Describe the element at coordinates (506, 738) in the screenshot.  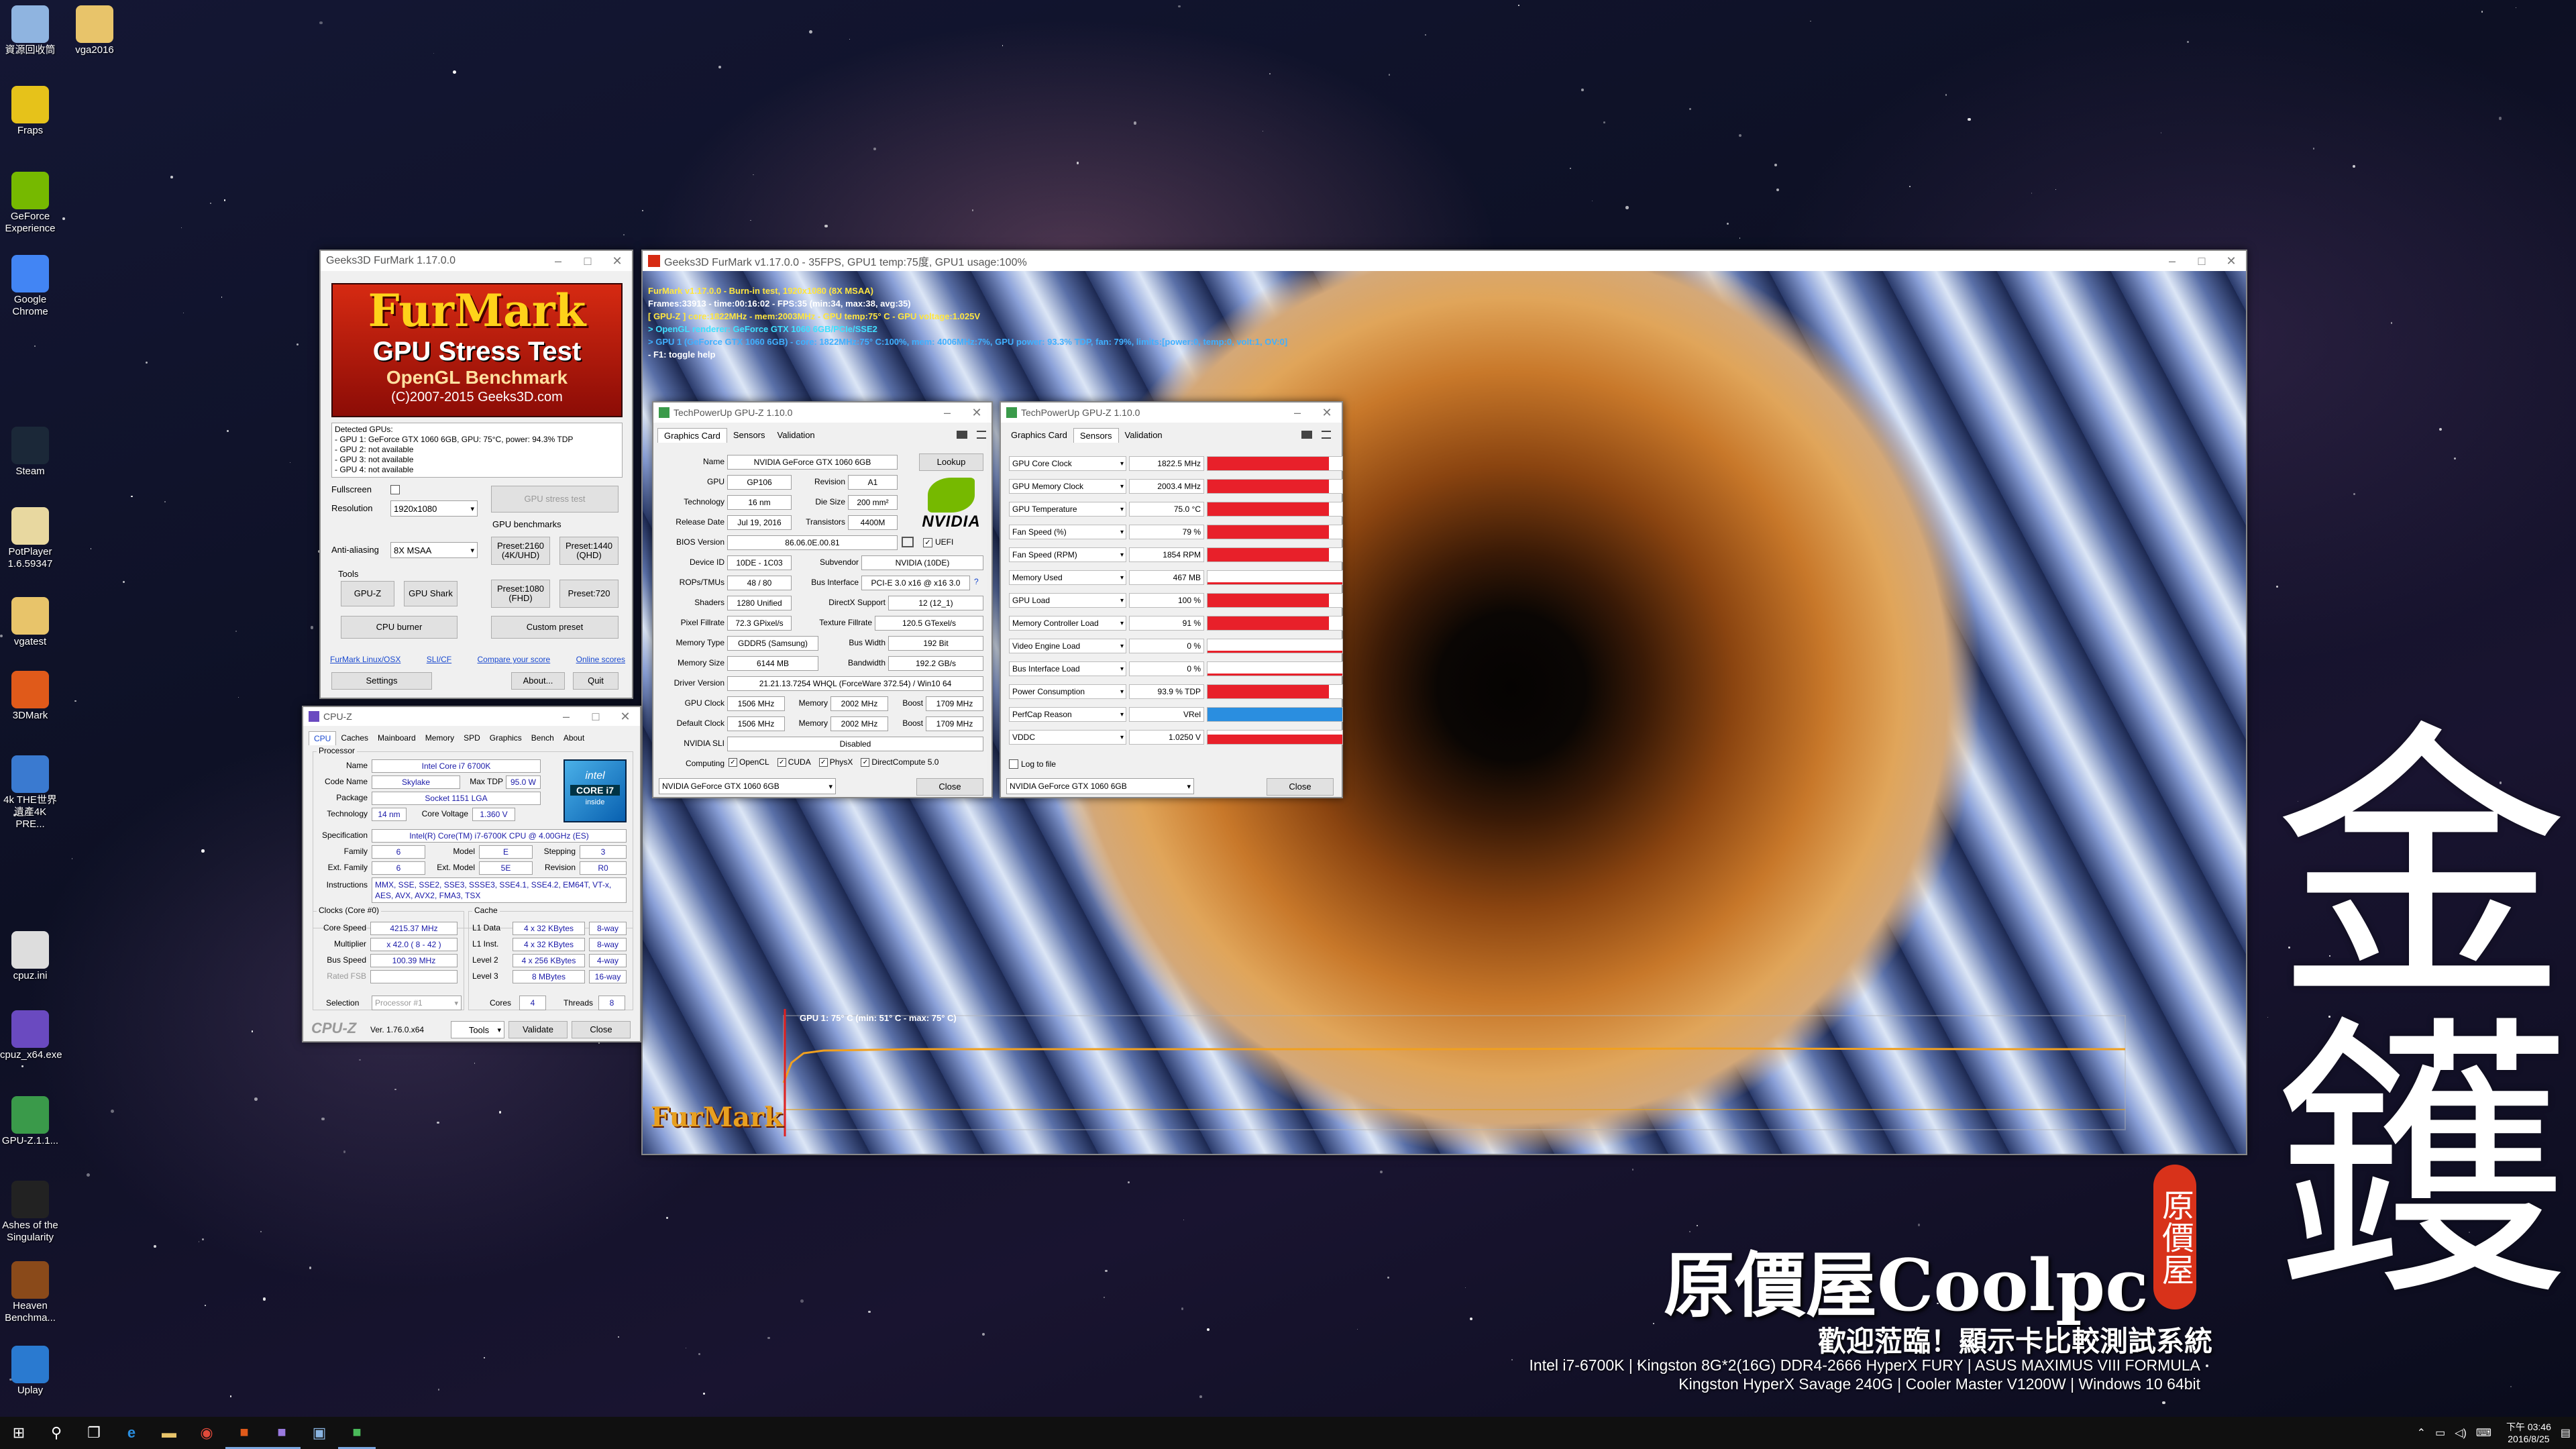
I see `tab-graphics: Graphics` at that location.